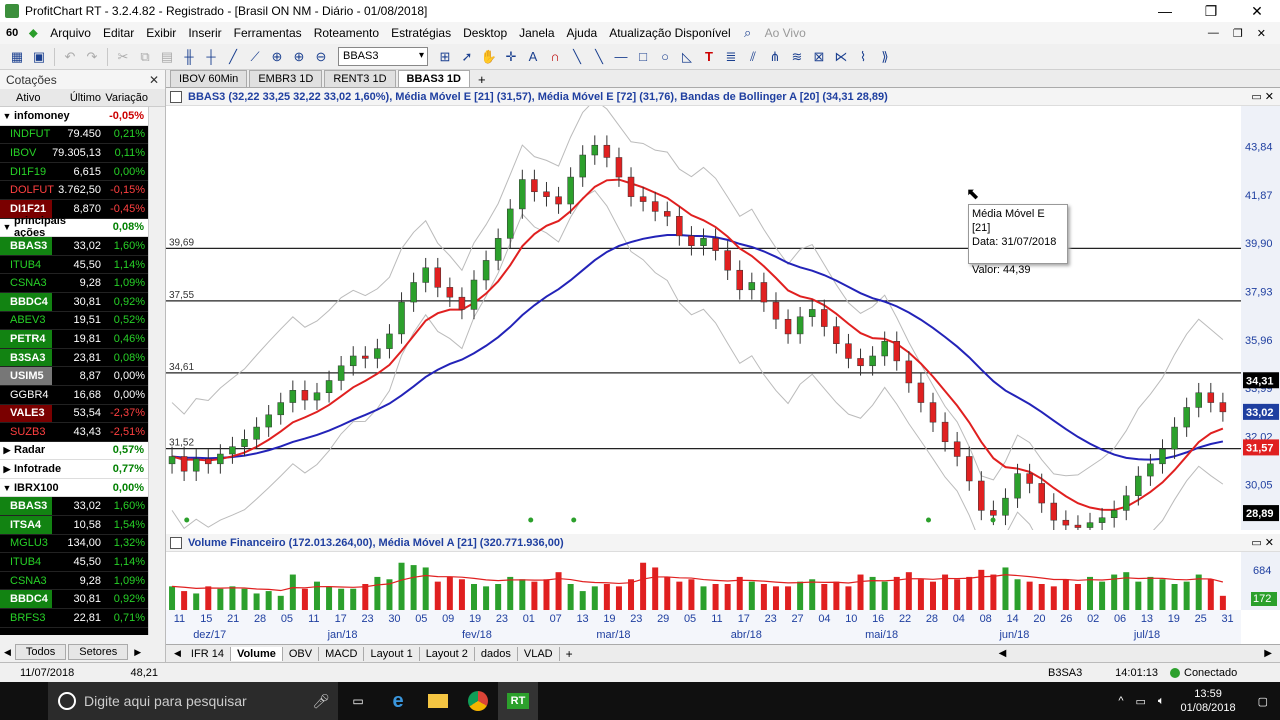  Describe the element at coordinates (211, 57) in the screenshot. I see `bar-type-icon: ┼` at that location.